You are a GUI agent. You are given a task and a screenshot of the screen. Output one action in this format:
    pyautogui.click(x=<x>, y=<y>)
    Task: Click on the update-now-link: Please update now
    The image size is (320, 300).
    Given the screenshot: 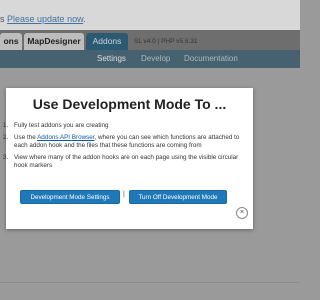 What is the action you would take?
    pyautogui.click(x=45, y=19)
    